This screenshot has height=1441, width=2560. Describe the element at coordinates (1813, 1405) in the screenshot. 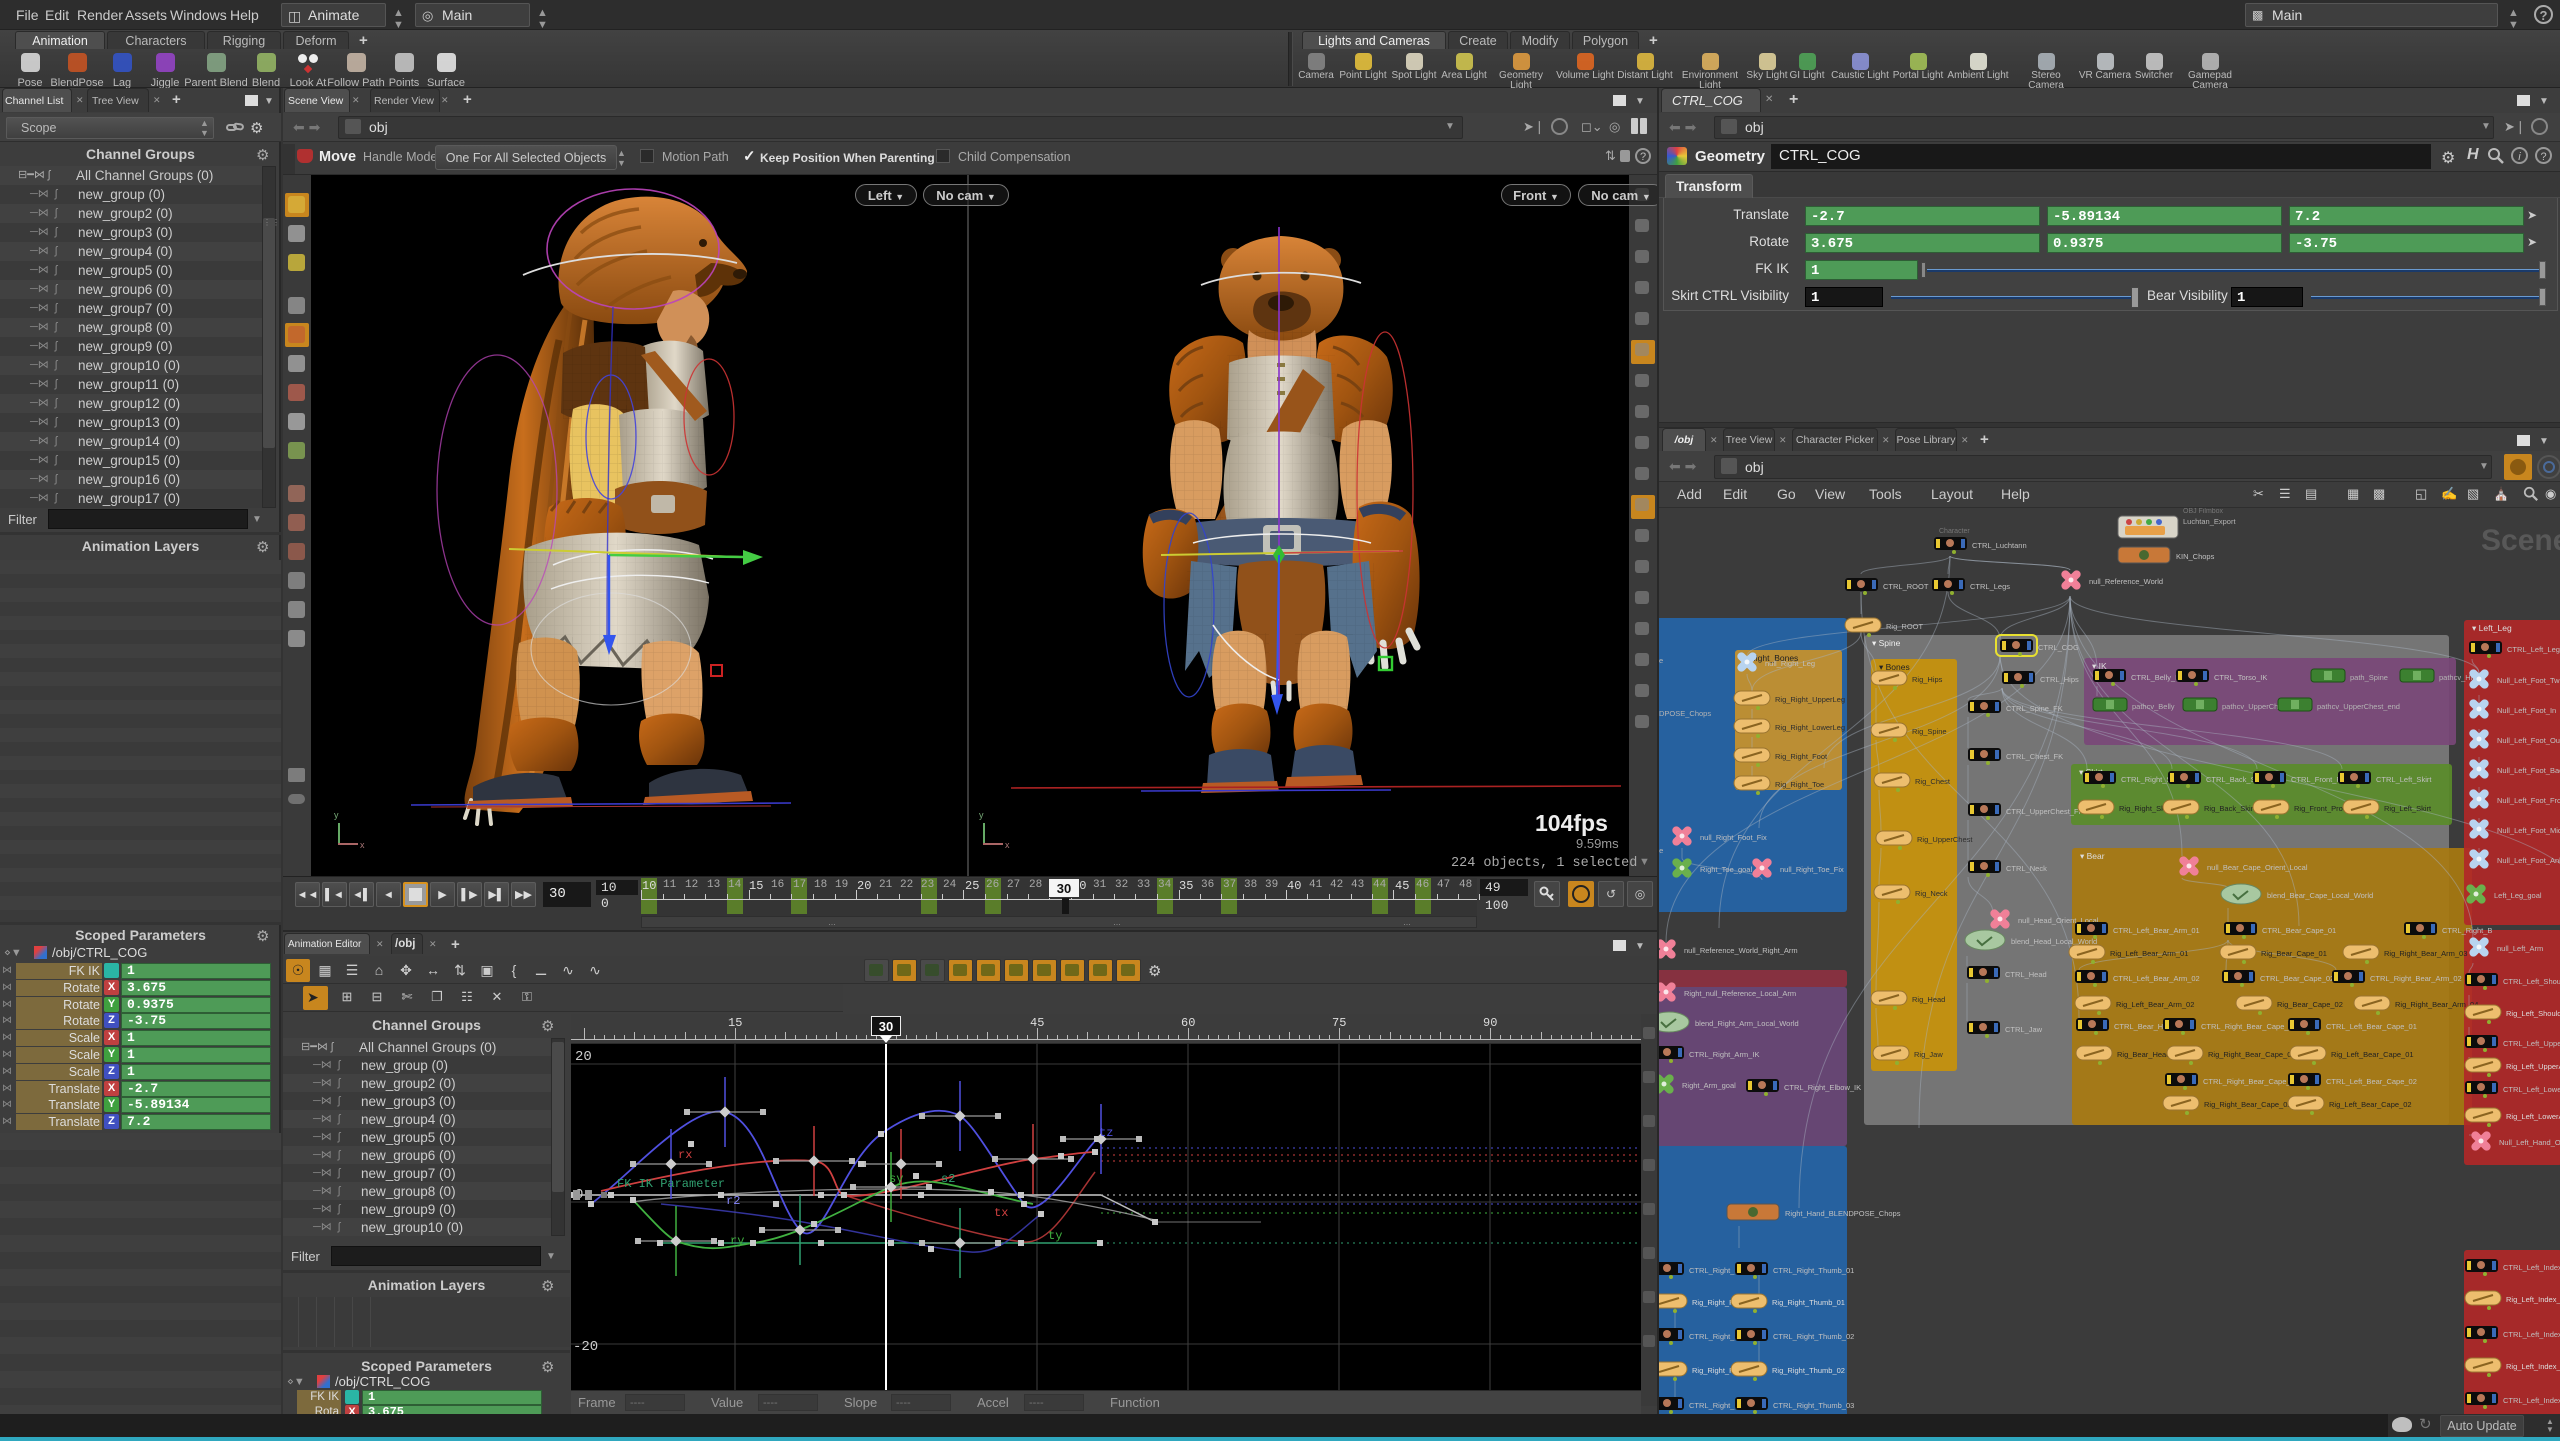

I see `svg-text: CTRL_Right_Thumb_03` at that location.